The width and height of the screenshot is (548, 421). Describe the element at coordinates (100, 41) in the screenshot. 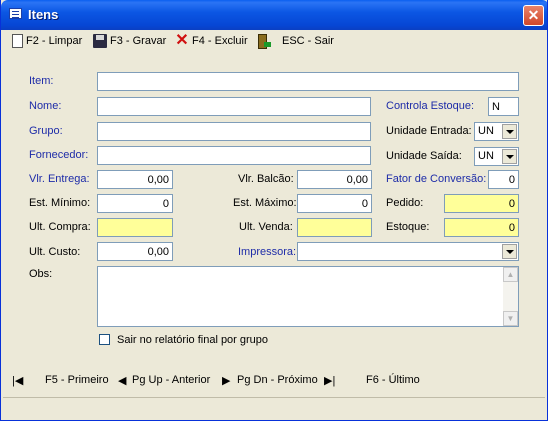

I see `floppy-disk-icon` at that location.